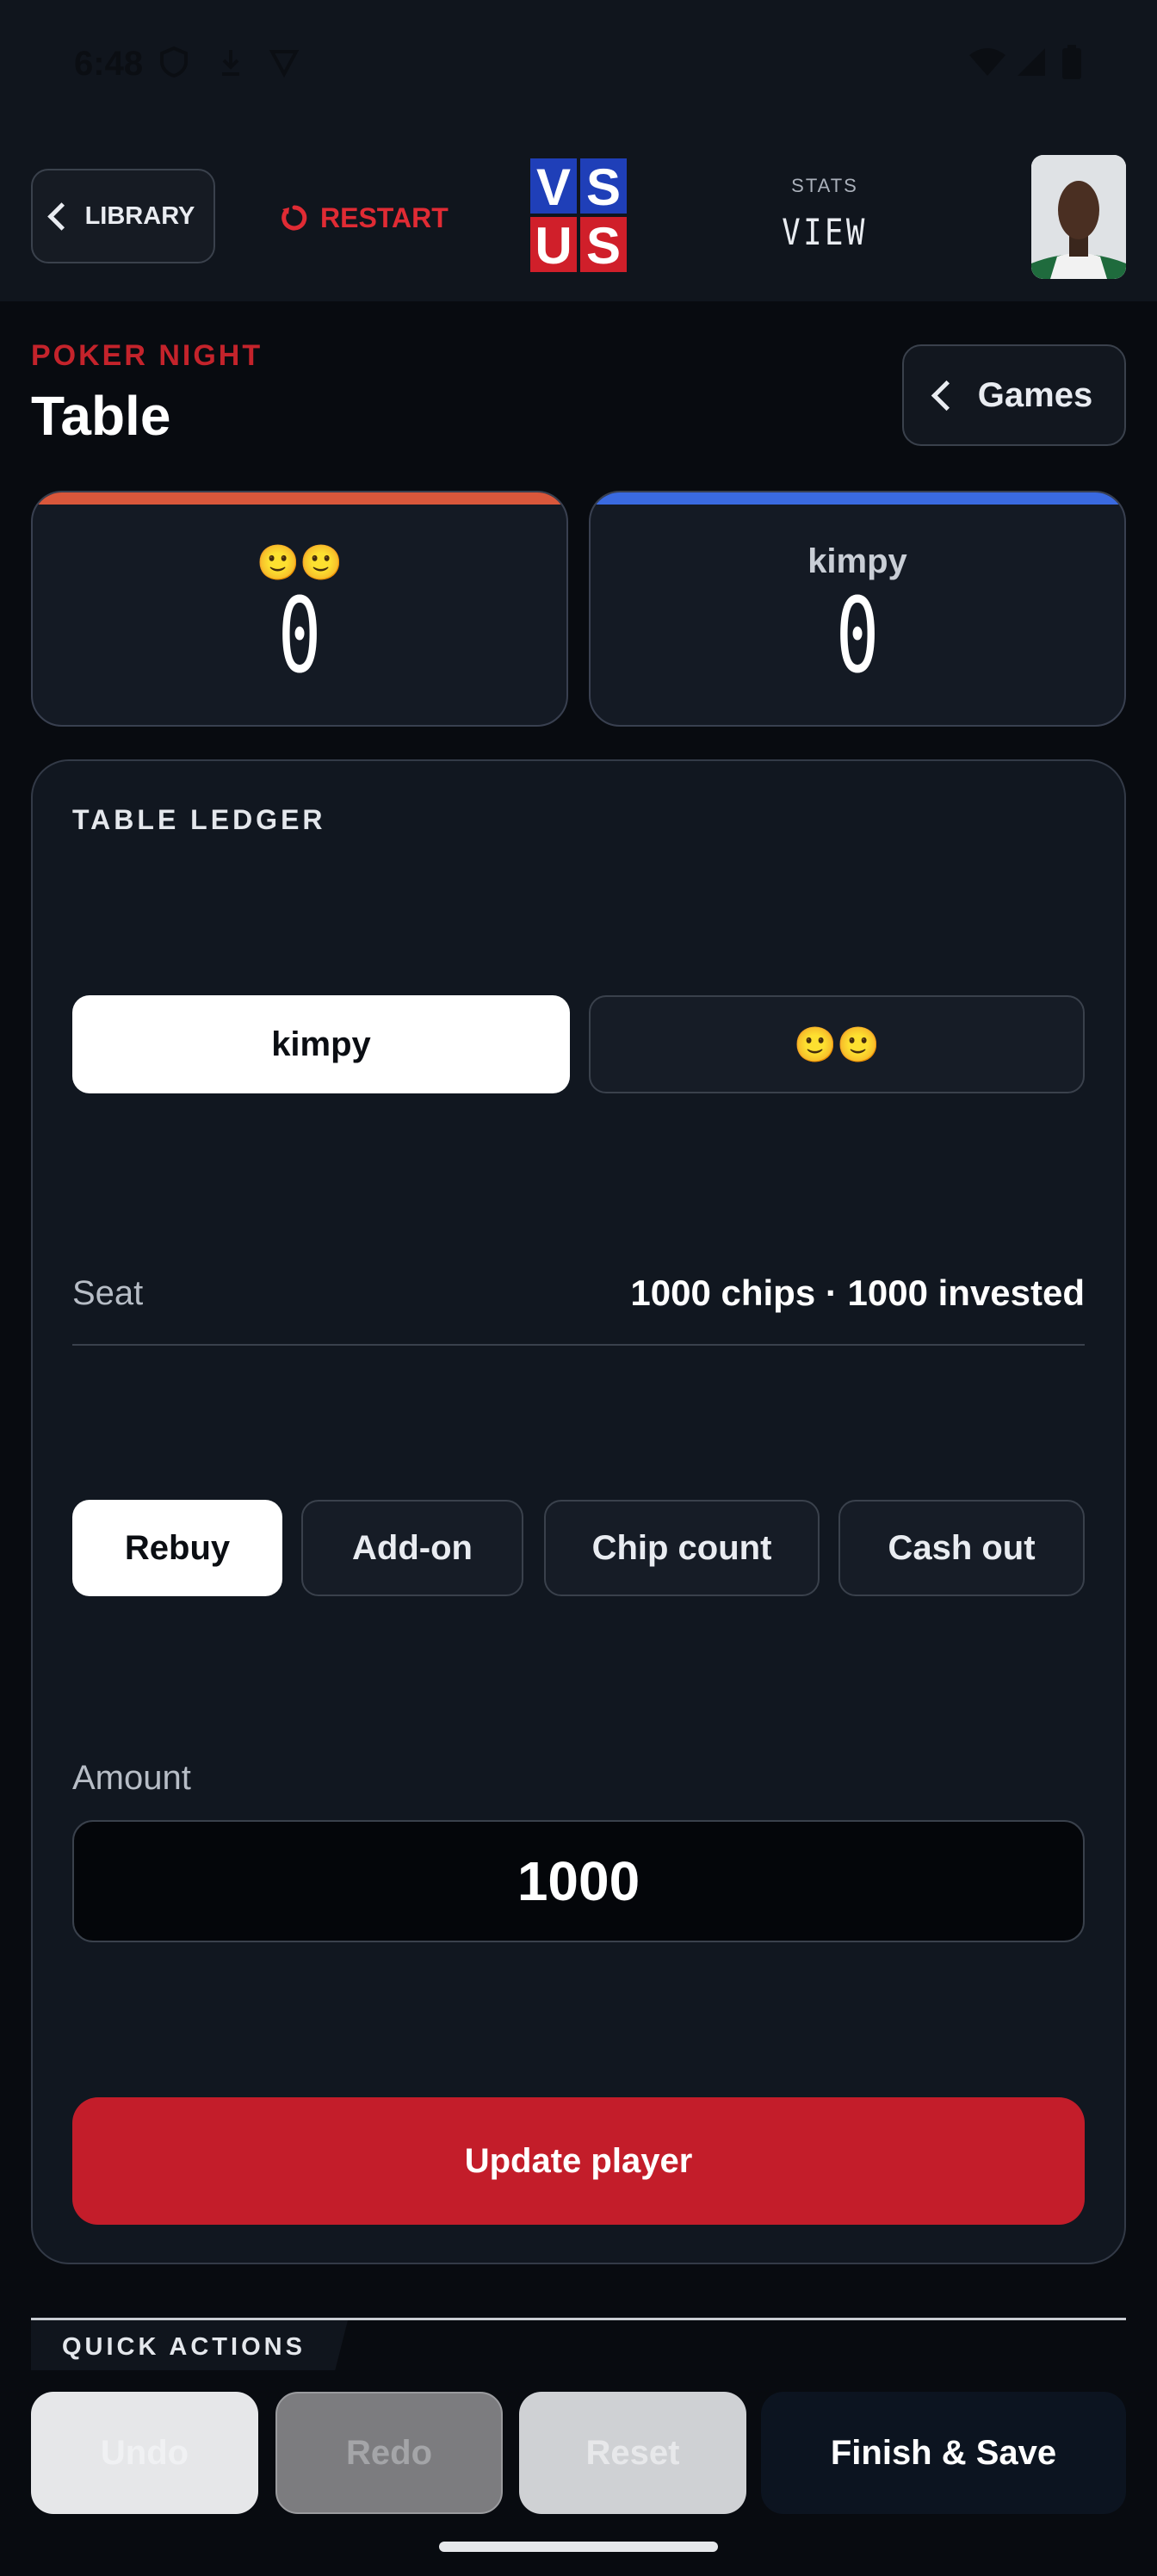  Describe the element at coordinates (579, 2161) in the screenshot. I see `update-player-button: Update player` at that location.